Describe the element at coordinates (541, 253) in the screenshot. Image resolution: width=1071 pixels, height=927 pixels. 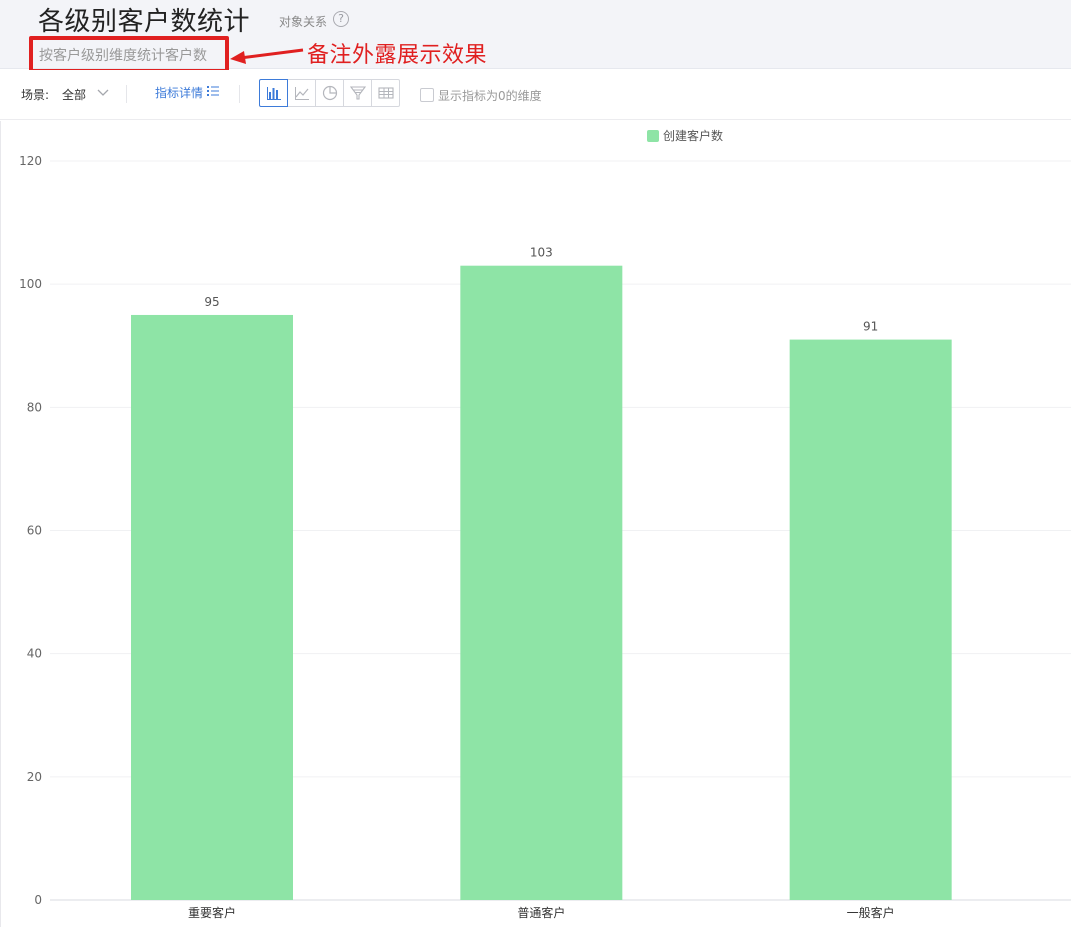
I see `data-label: 103` at that location.